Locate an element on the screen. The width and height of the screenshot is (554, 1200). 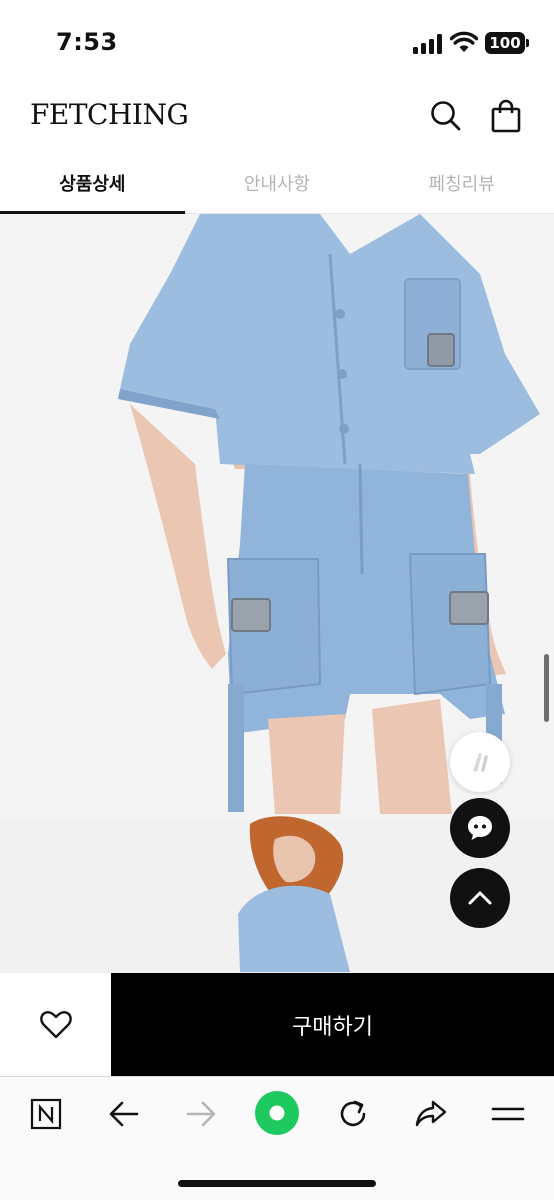
product-thumbnail-icon is located at coordinates (480, 762).